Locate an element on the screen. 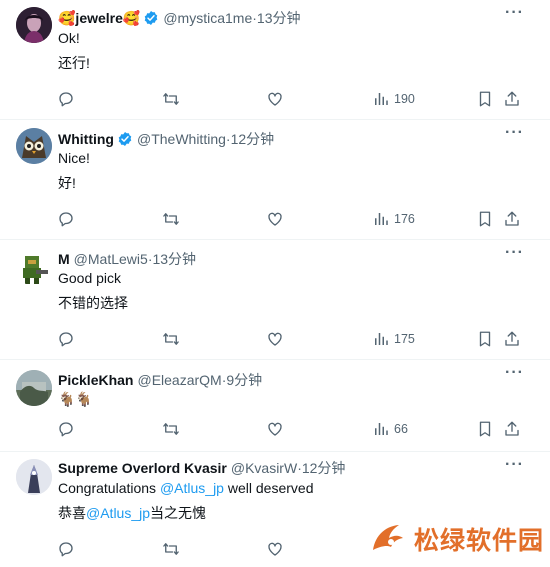  author-handle: @EleazarQM is located at coordinates (179, 380).